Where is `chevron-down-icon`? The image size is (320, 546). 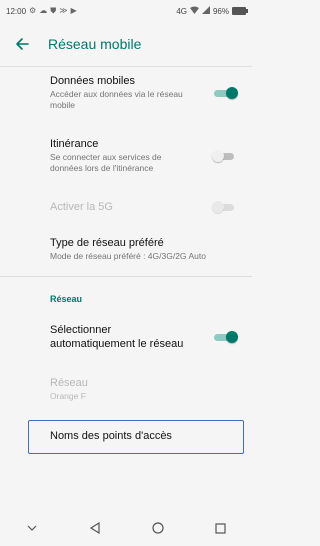
chevron-down-icon is located at coordinates (31, 528).